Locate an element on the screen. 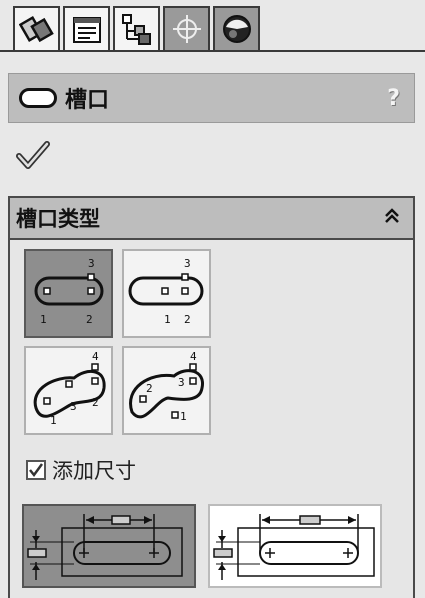  property-manager-icon is located at coordinates (86, 30).